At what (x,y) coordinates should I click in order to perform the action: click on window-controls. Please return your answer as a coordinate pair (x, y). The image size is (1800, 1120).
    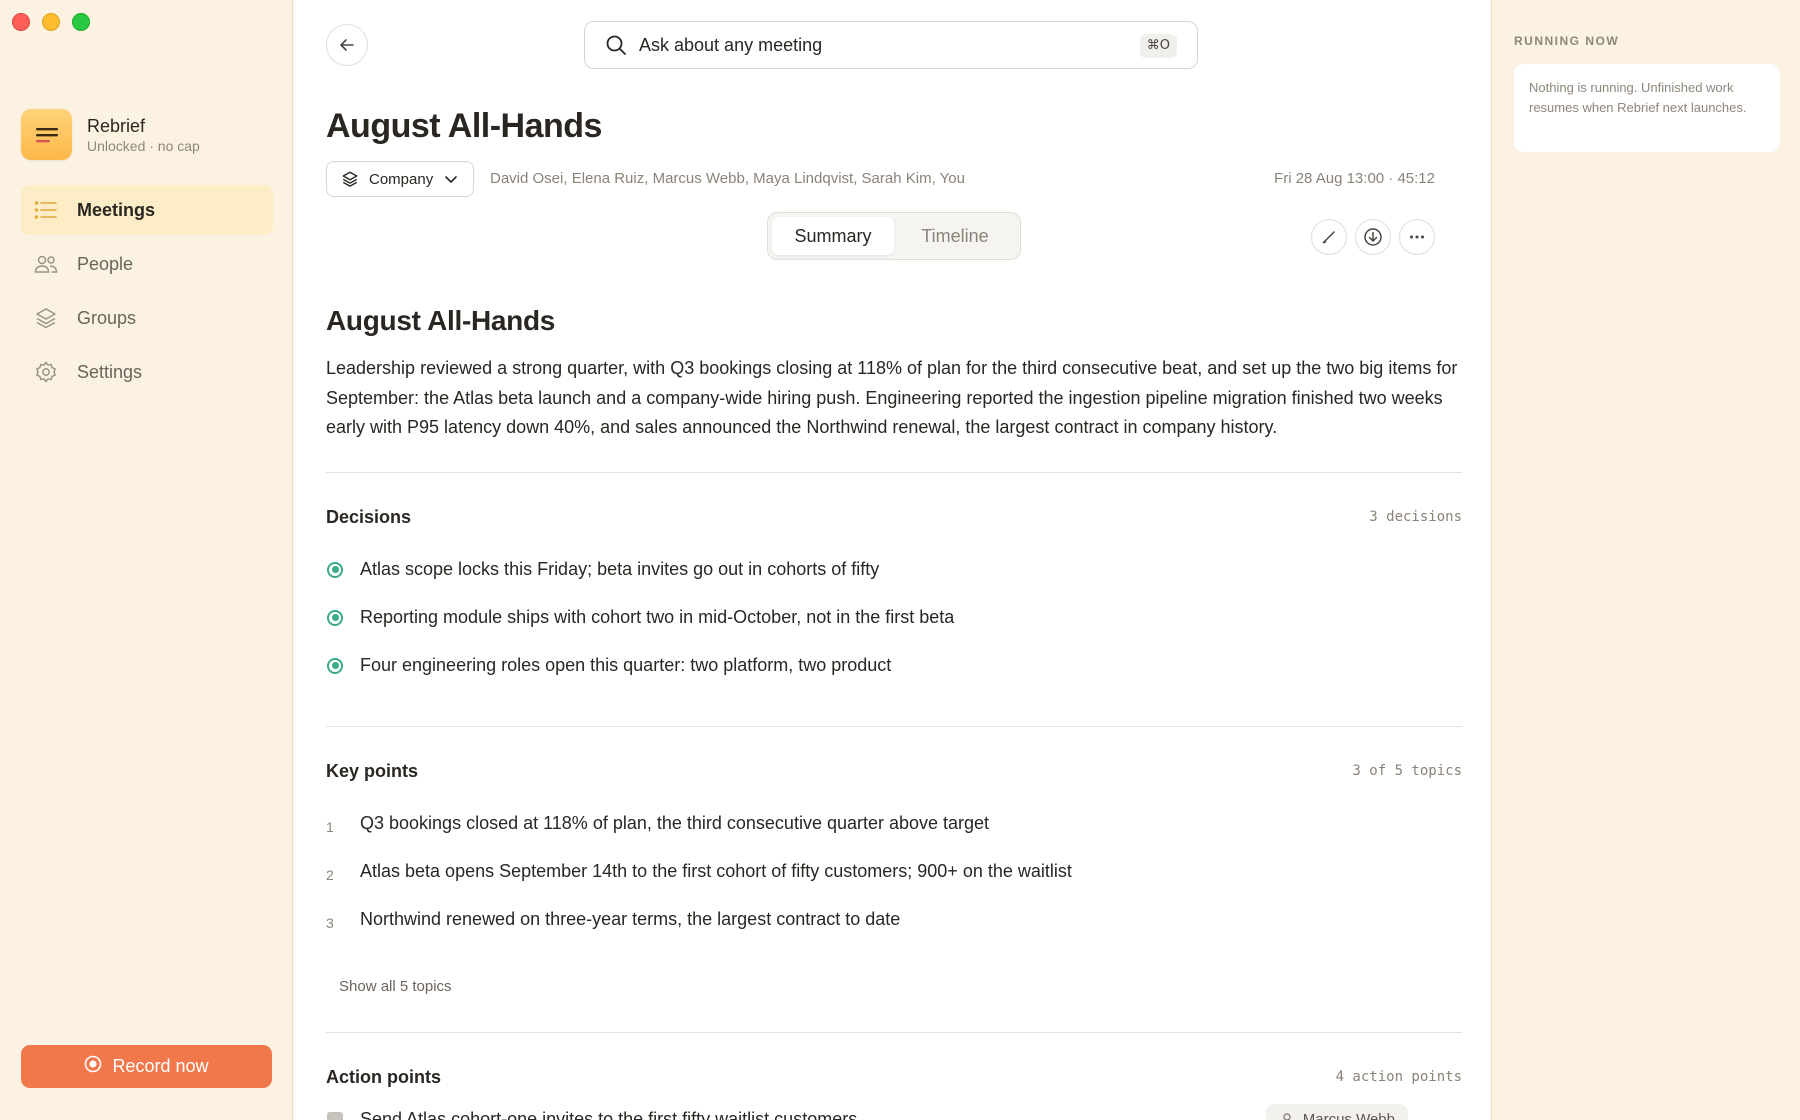
    Looking at the image, I should click on (51, 22).